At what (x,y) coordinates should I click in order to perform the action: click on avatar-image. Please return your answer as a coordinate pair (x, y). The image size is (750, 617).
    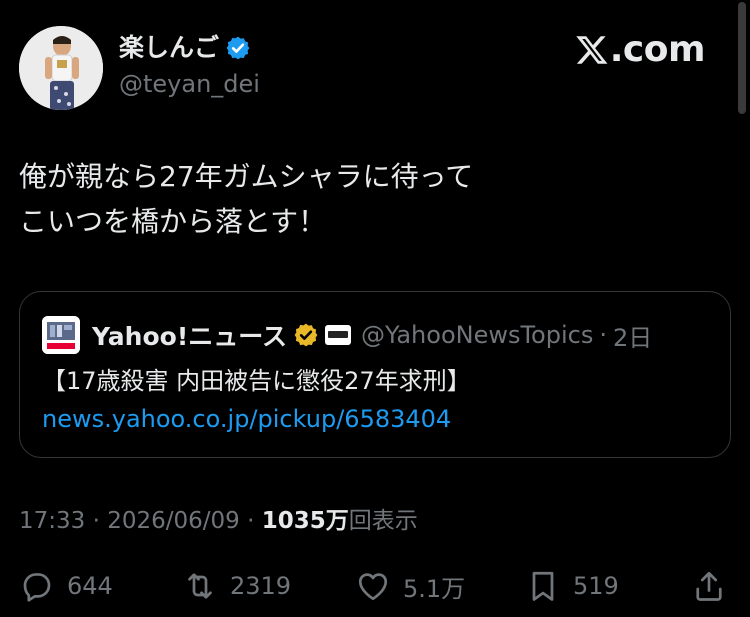
    Looking at the image, I should click on (61, 68).